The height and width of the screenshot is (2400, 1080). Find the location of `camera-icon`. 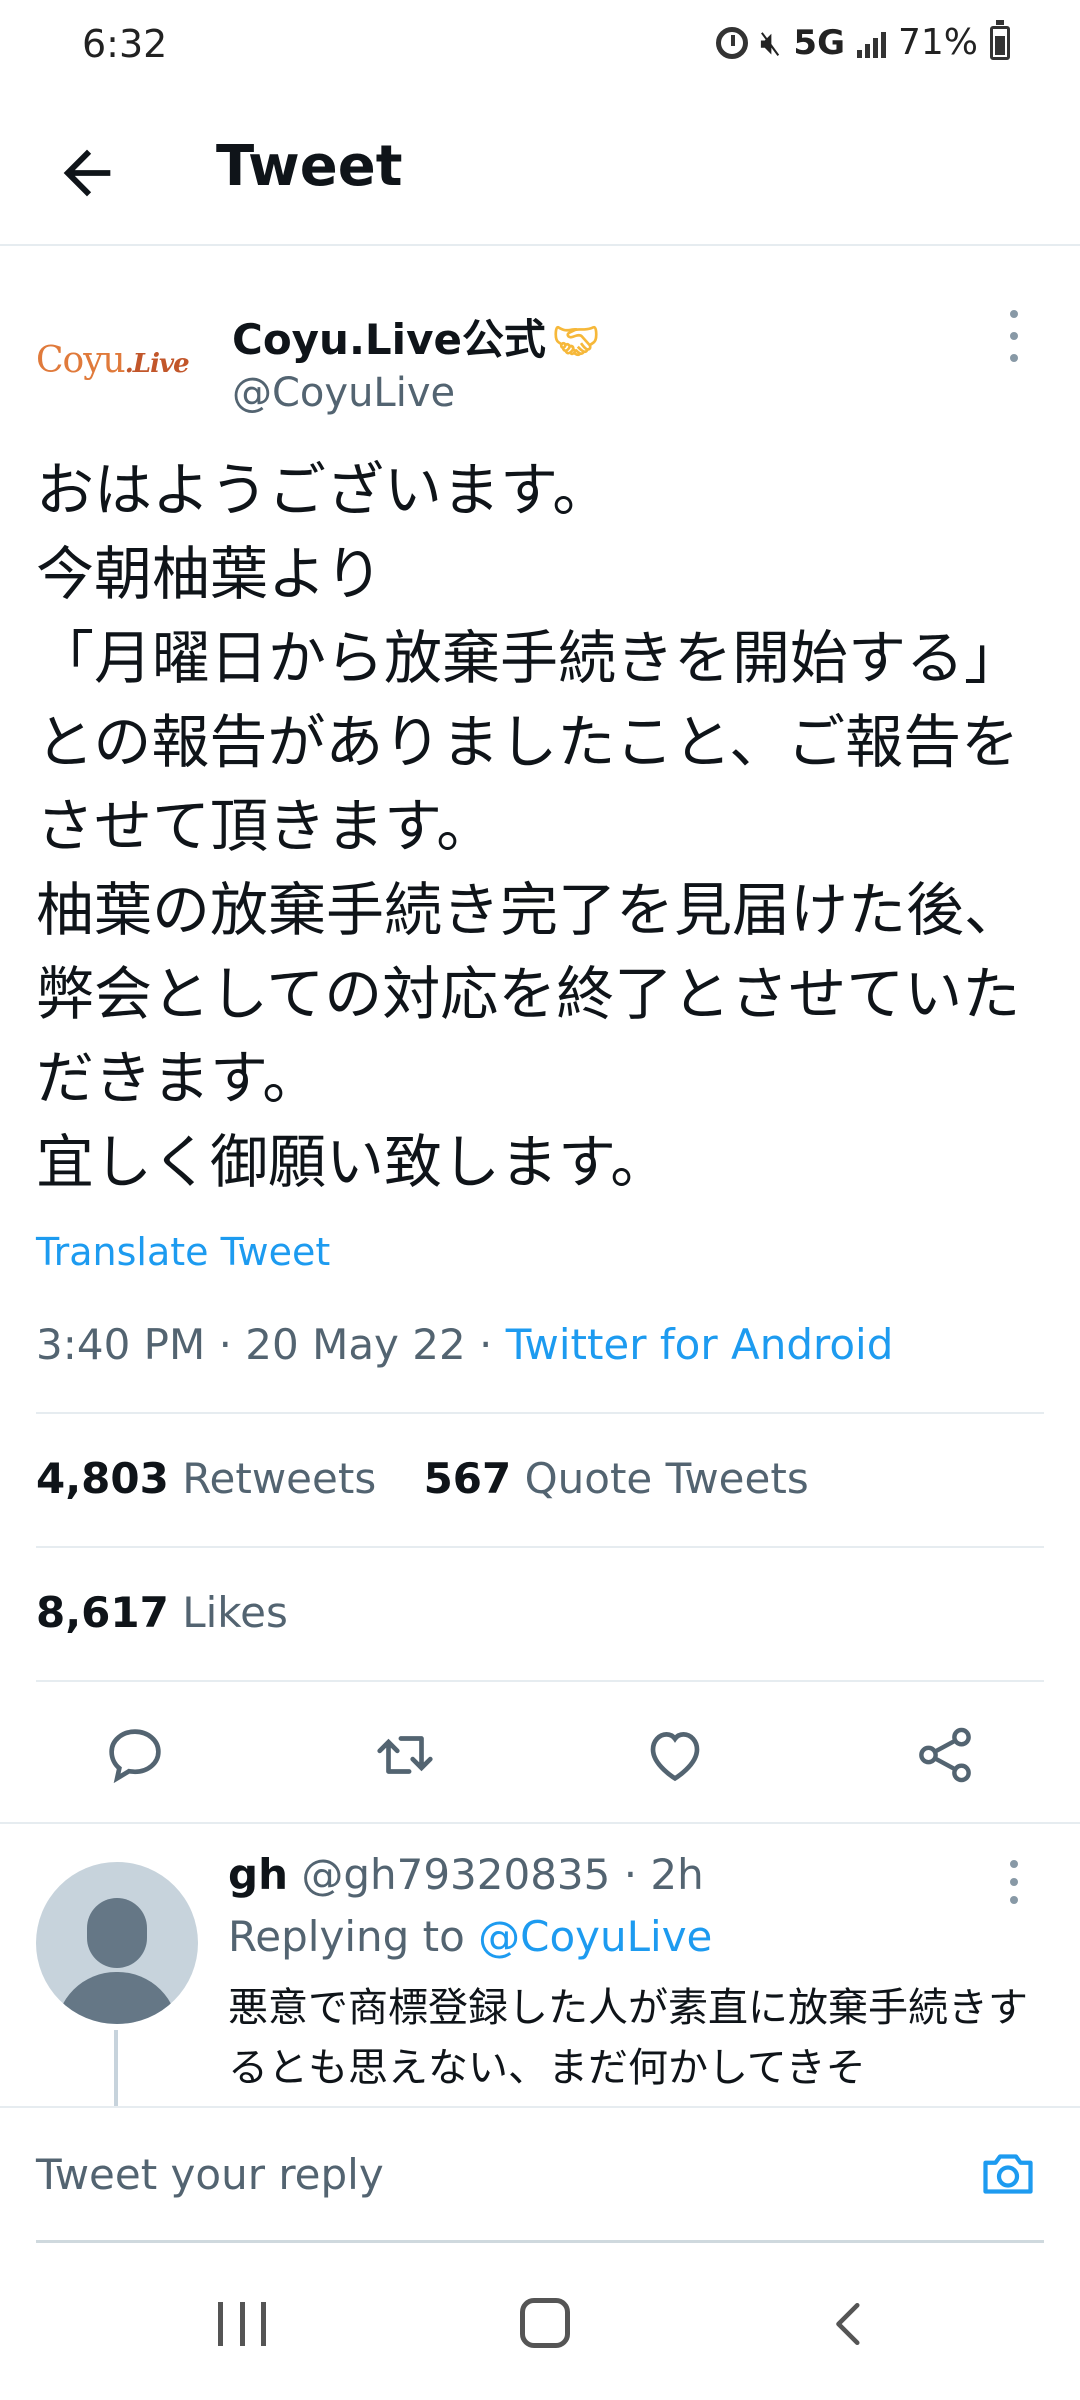

camera-icon is located at coordinates (1008, 2174).